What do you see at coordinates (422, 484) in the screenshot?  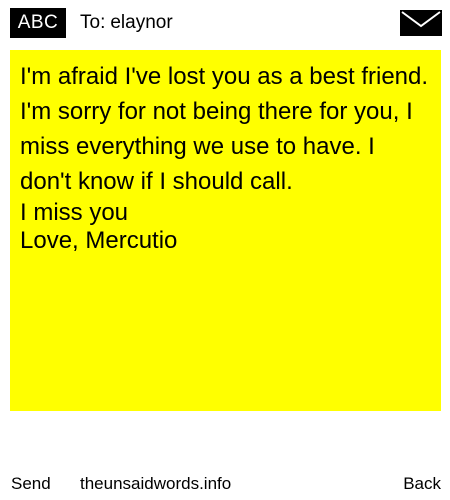 I see `back-button: Back` at bounding box center [422, 484].